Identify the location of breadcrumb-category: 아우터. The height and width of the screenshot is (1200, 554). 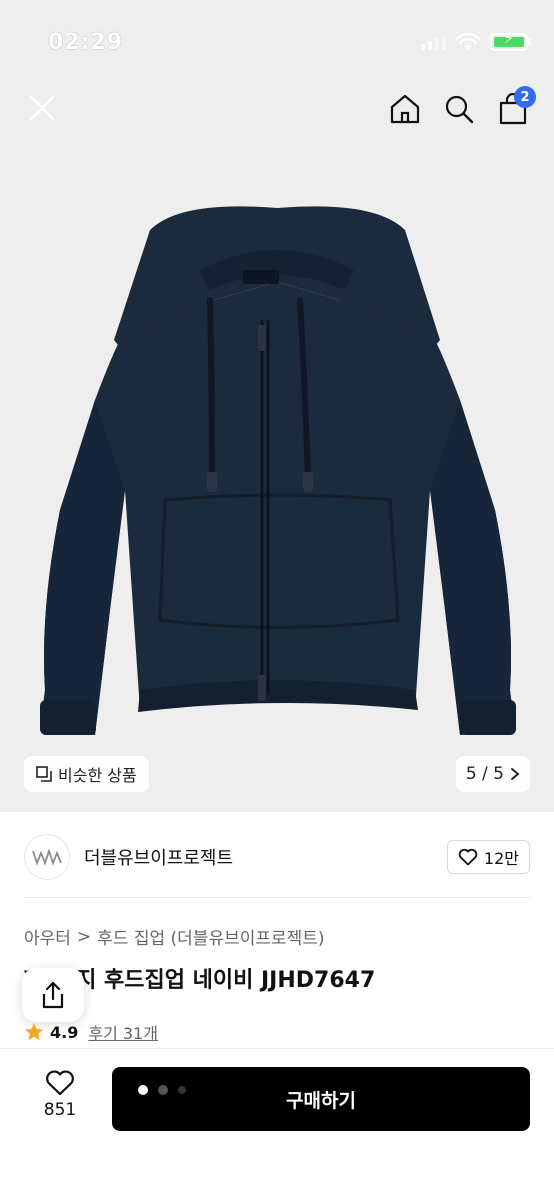
(47, 936).